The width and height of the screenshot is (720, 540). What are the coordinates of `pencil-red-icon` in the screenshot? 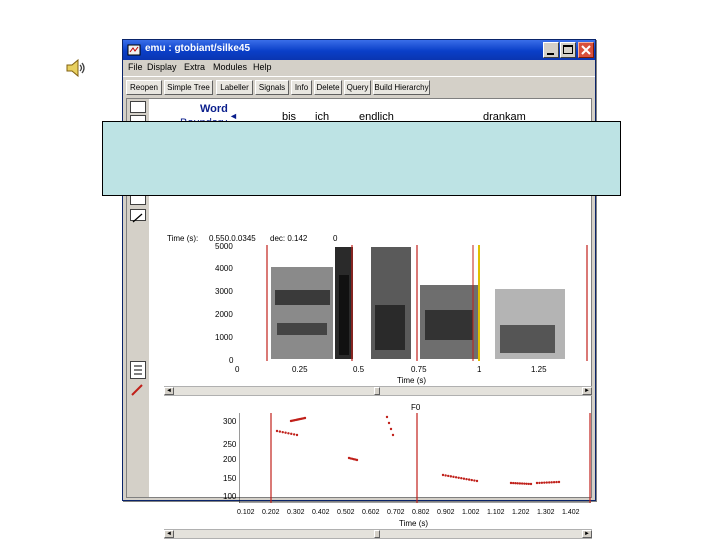 It's located at (138, 390).